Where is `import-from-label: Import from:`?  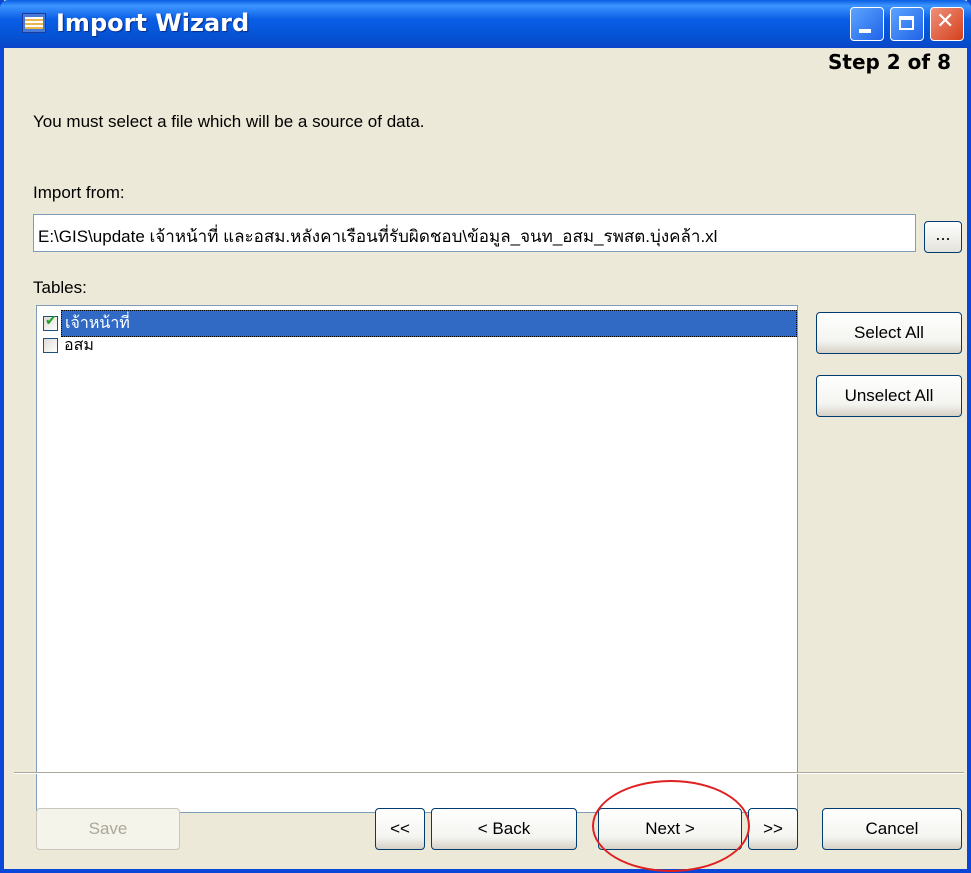 import-from-label: Import from: is located at coordinates (79, 192).